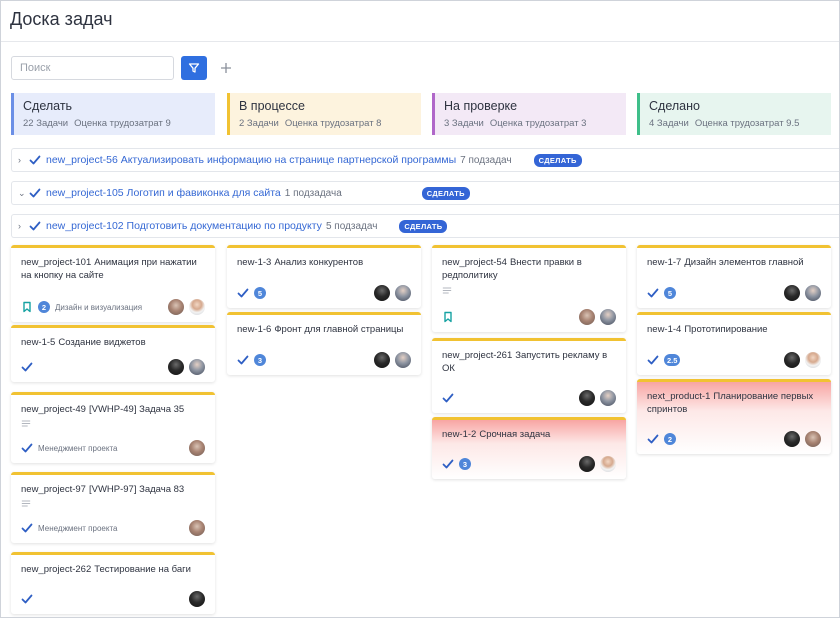  I want to click on card-tag: Менеджмент проекта, so click(78, 448).